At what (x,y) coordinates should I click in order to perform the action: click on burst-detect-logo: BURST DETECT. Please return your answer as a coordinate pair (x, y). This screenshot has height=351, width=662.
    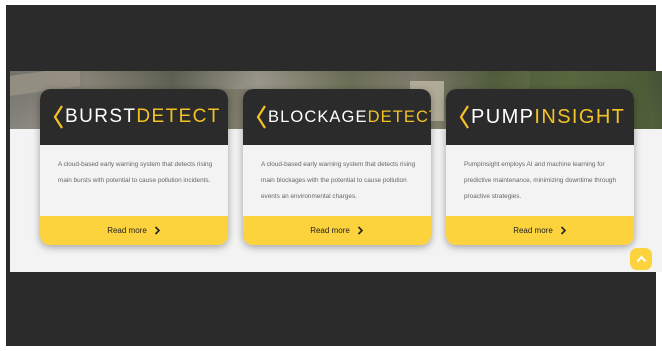
    Looking at the image, I should click on (136, 117).